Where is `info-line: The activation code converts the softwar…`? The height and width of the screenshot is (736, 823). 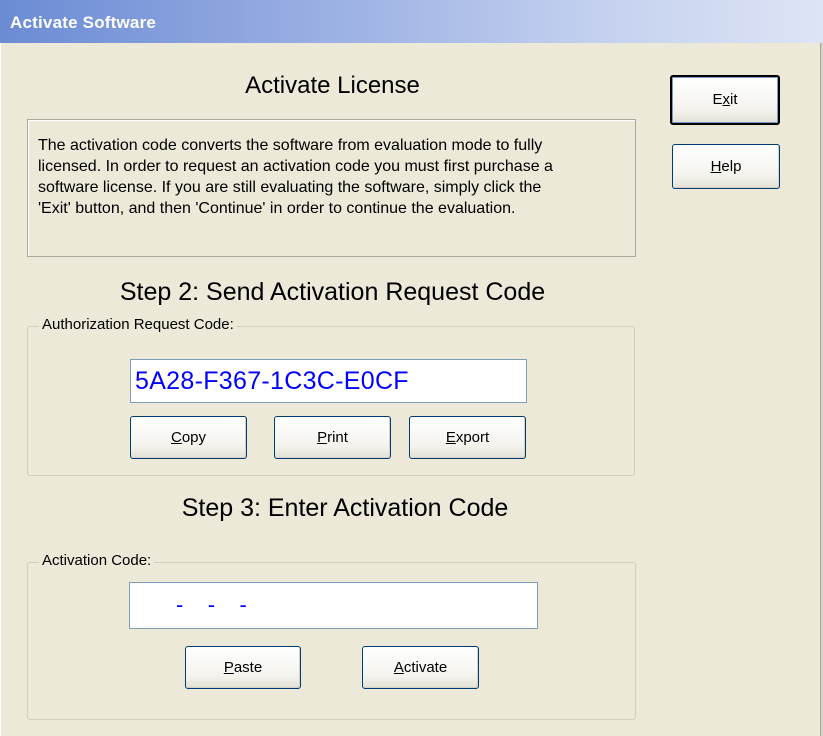 info-line: The activation code converts the softwar… is located at coordinates (290, 145).